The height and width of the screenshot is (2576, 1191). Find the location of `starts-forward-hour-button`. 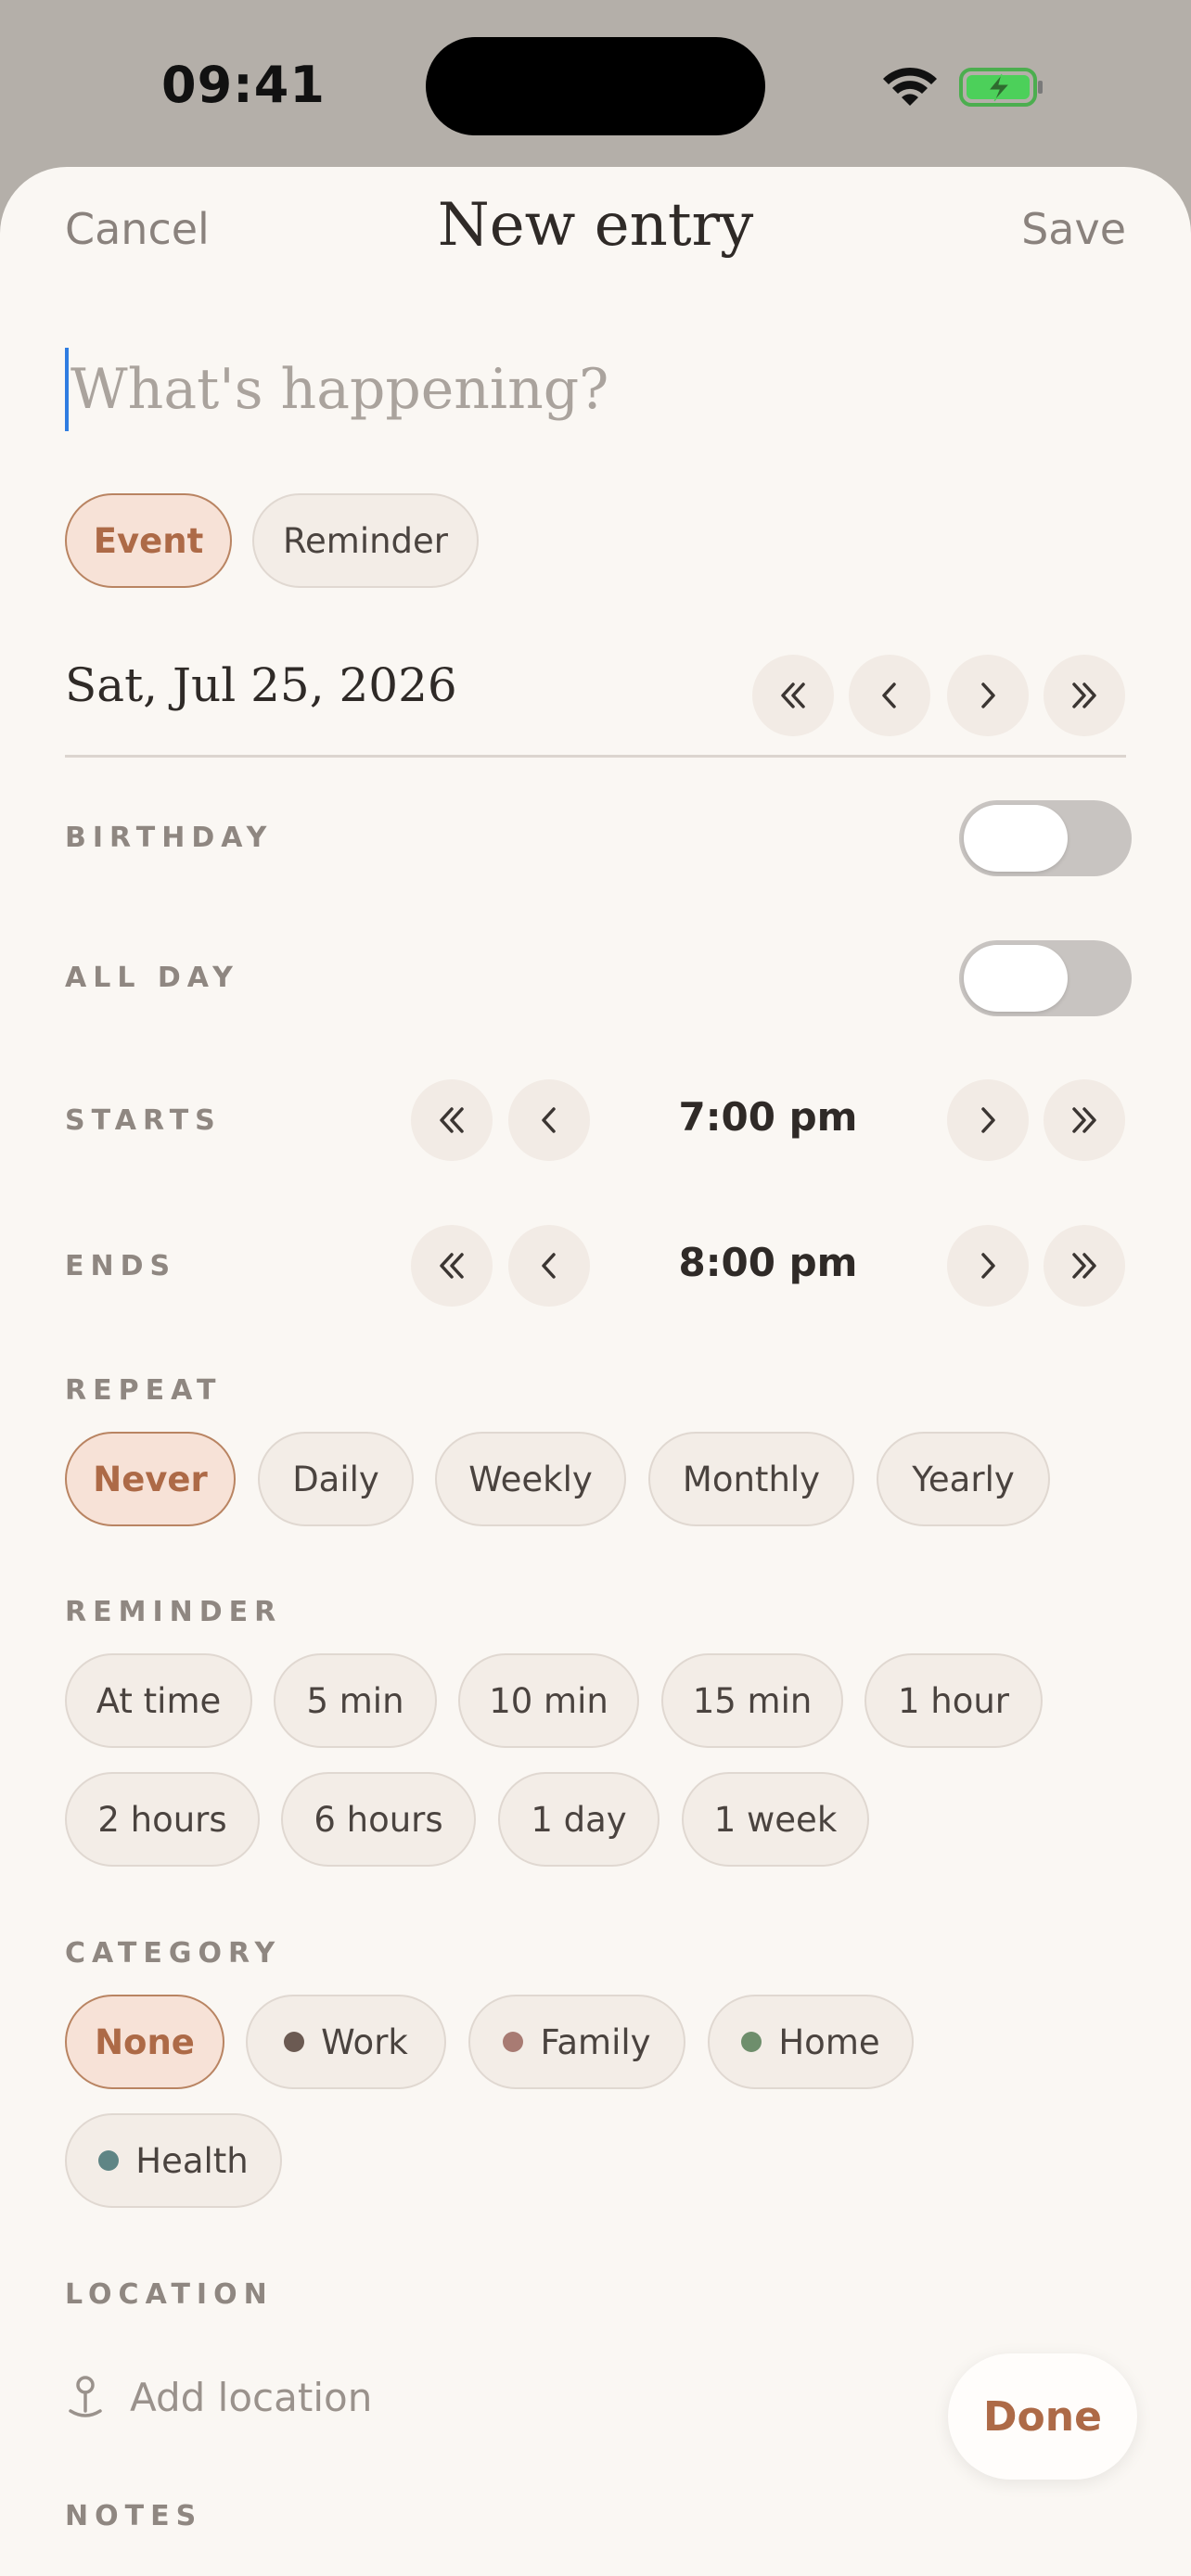

starts-forward-hour-button is located at coordinates (1084, 1120).